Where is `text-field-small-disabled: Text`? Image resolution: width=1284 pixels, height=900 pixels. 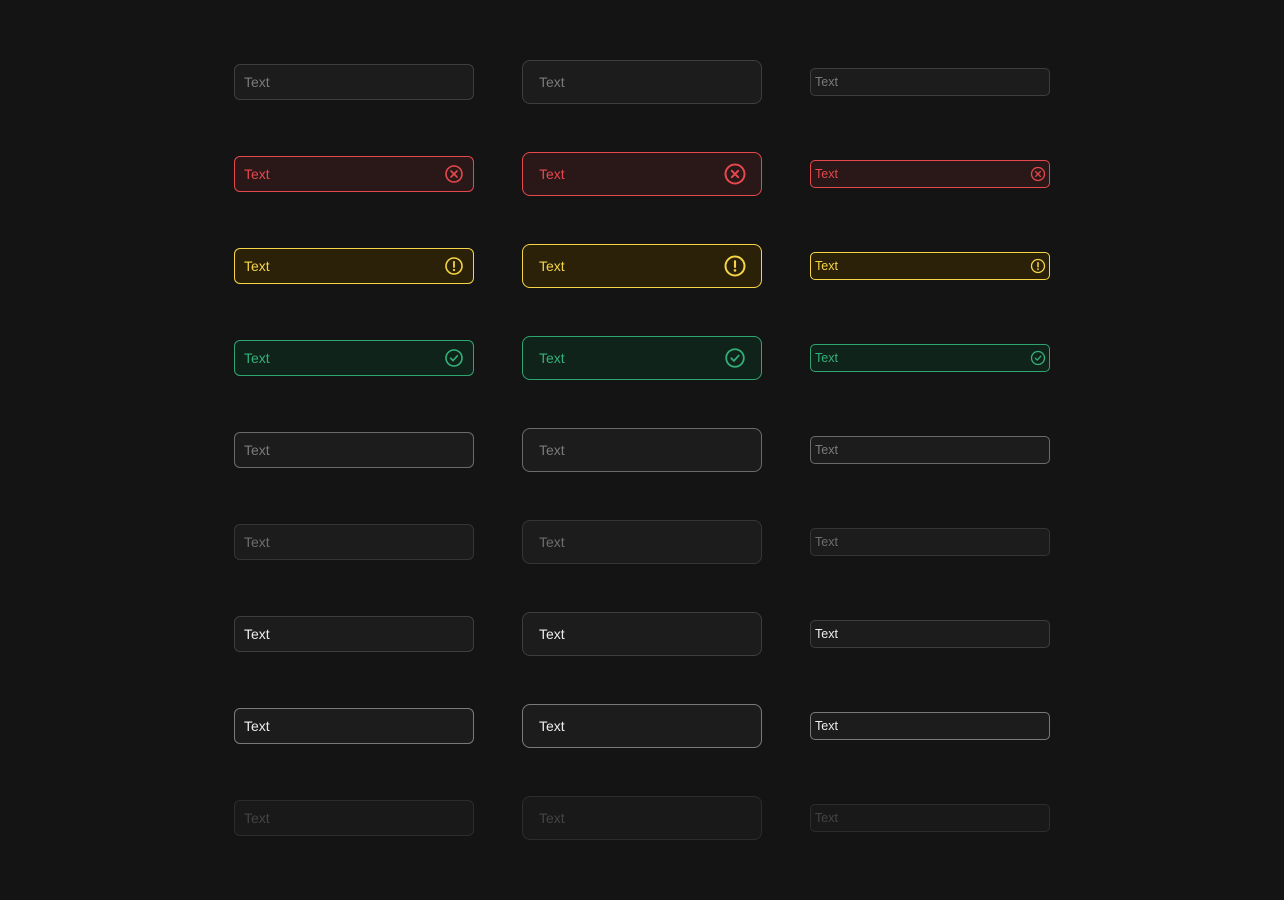
text-field-small-disabled: Text is located at coordinates (930, 818).